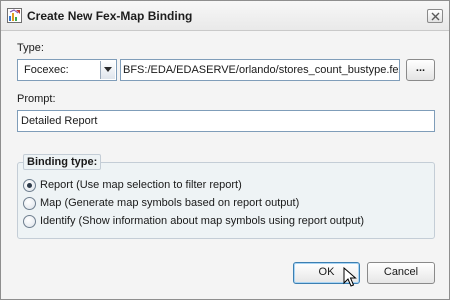  Describe the element at coordinates (62, 162) in the screenshot. I see `binding-type-legend: Binding type:` at that location.